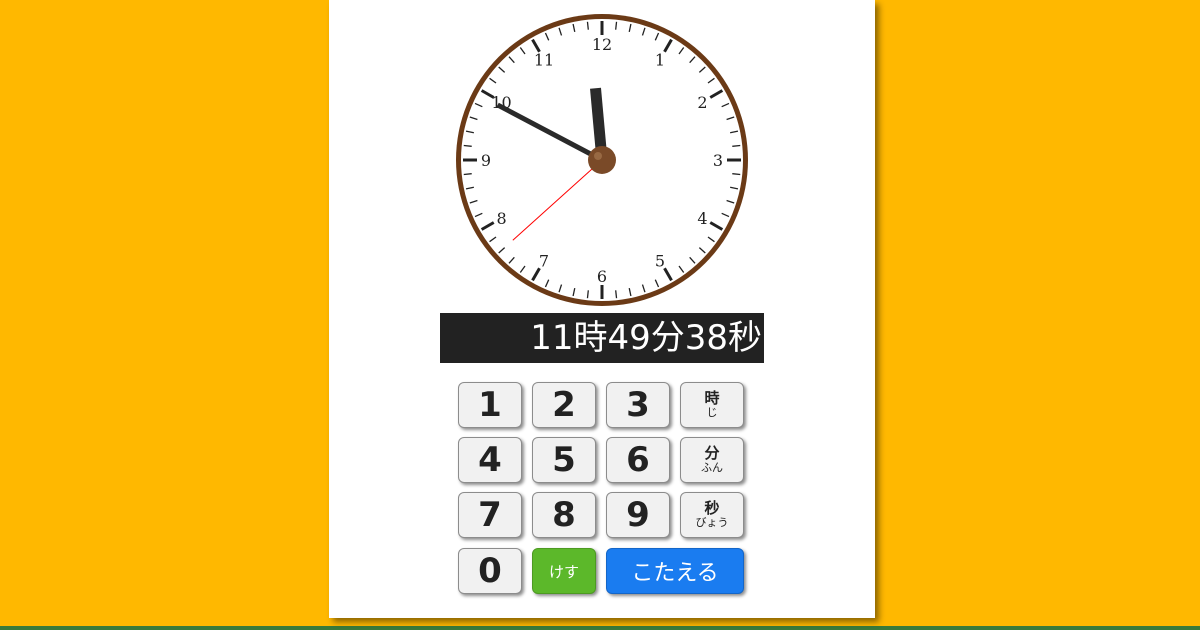 The height and width of the screenshot is (630, 1200). I want to click on second-key: 秒 びょう, so click(712, 515).